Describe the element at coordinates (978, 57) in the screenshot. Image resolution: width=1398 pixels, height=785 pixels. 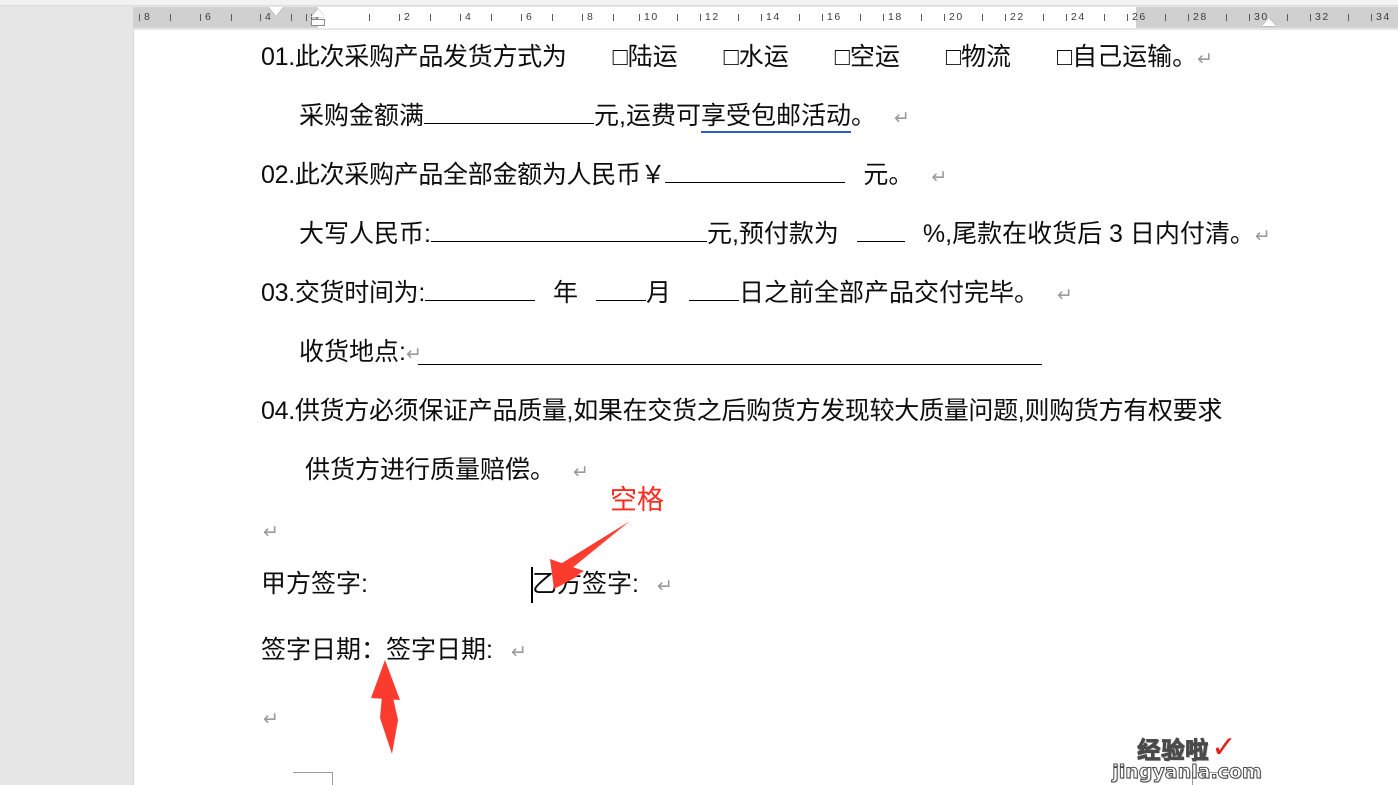
I see `option-logistics: □物流` at that location.